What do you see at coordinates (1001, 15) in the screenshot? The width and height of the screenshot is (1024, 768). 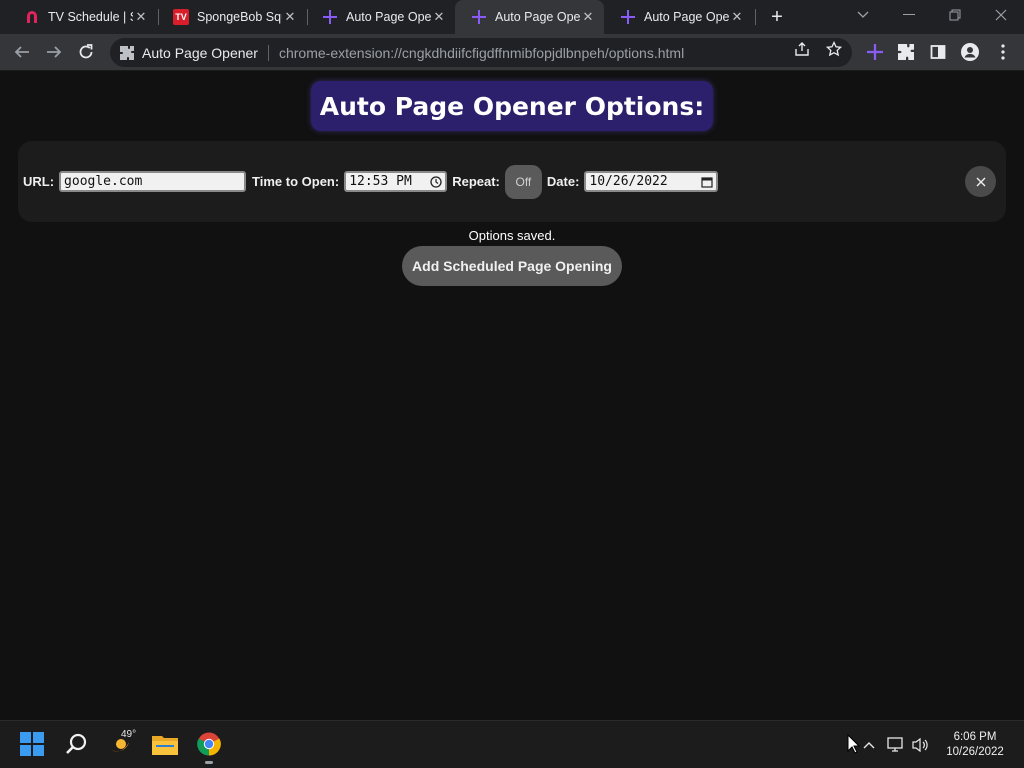 I see `close-window-button` at bounding box center [1001, 15].